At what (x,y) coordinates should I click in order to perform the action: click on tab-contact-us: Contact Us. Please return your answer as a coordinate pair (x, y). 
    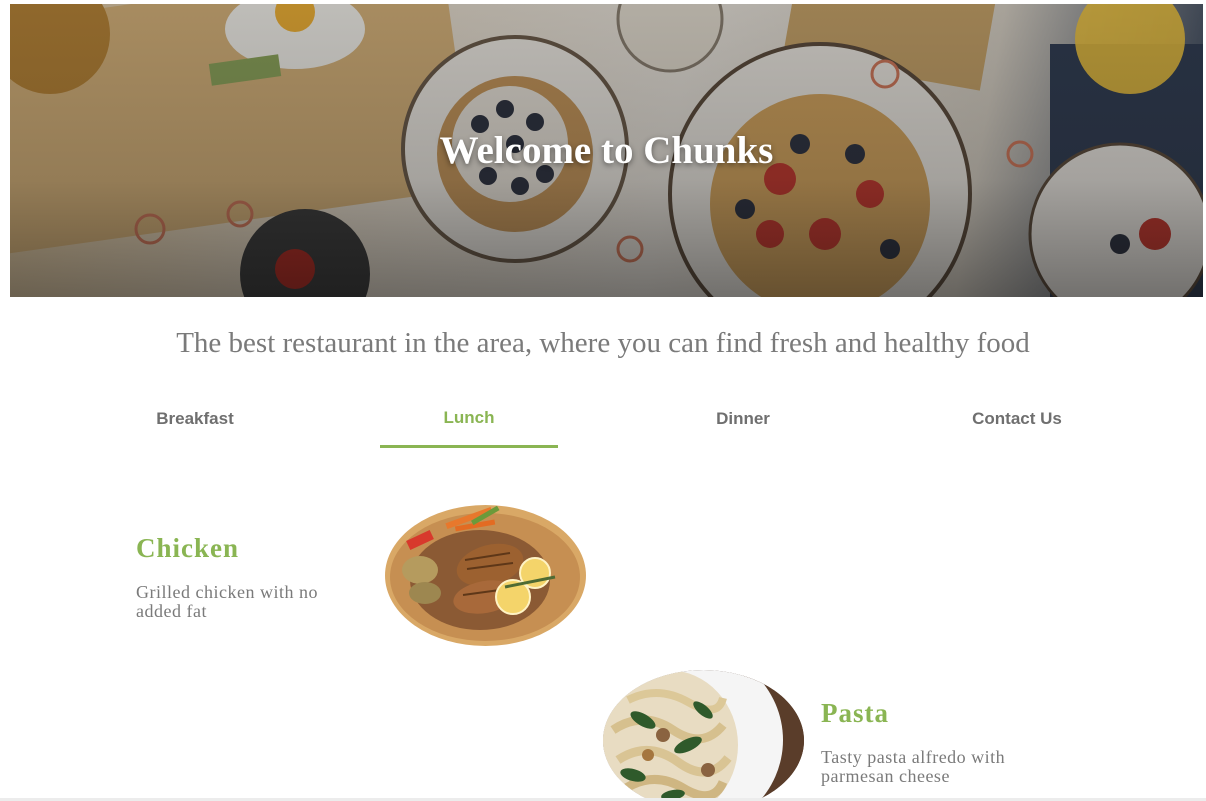
    Looking at the image, I should click on (1017, 422).